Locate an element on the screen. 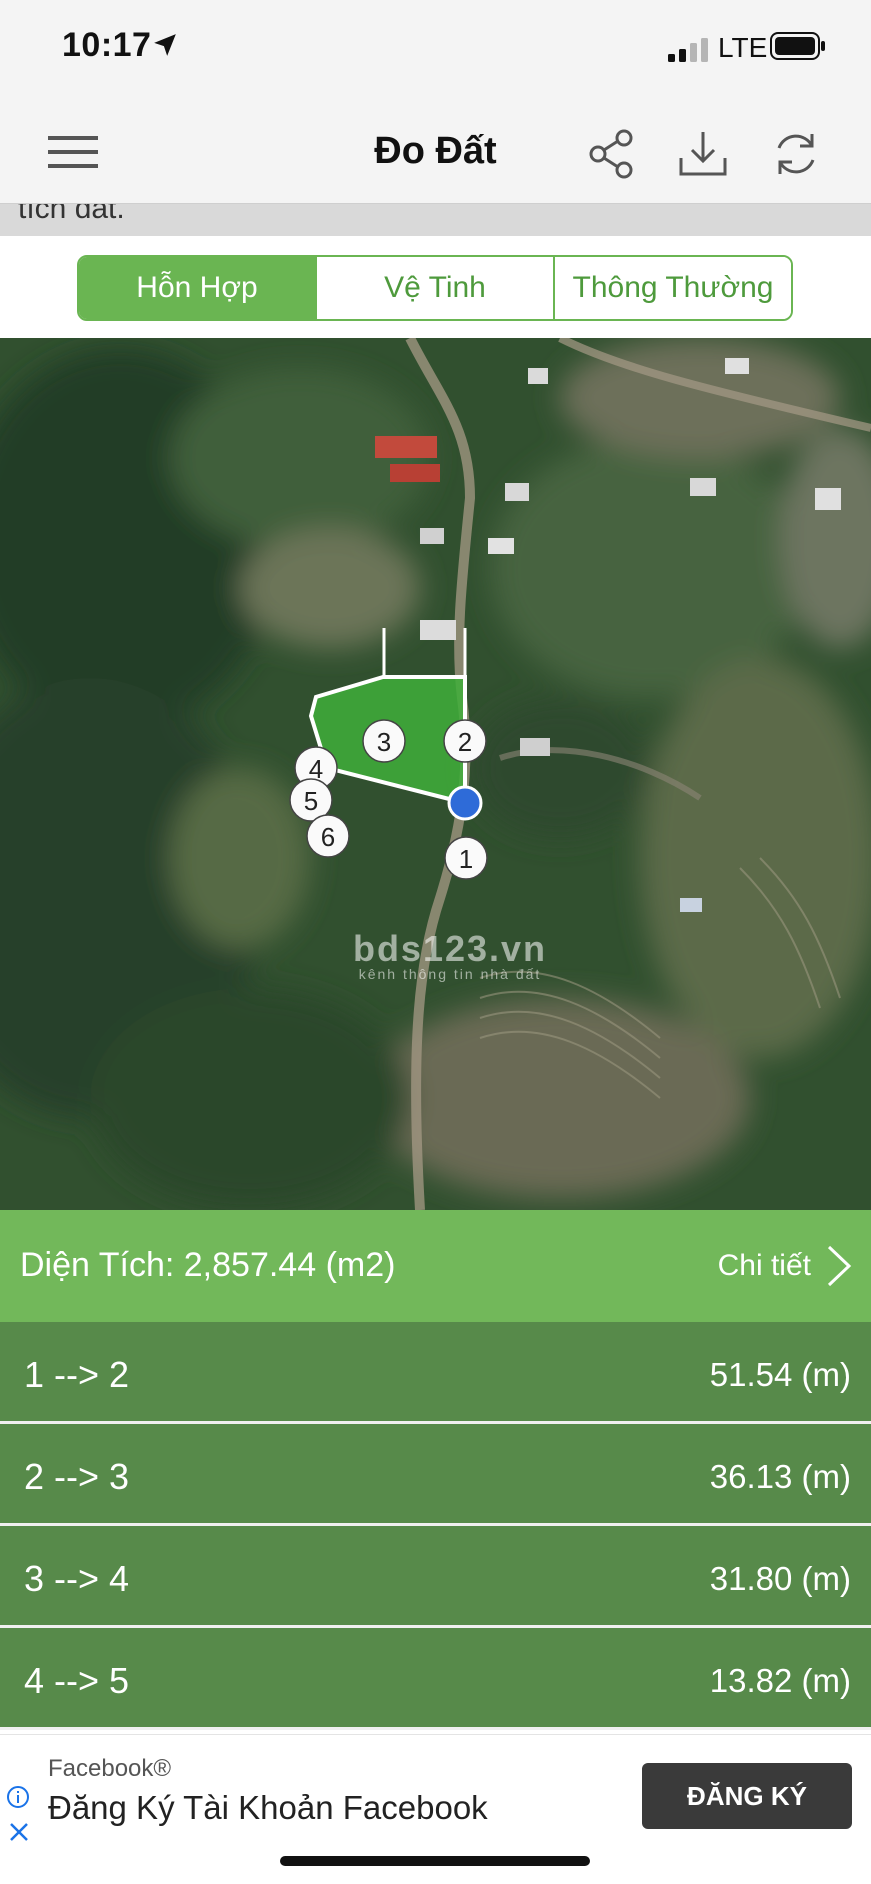 The height and width of the screenshot is (1884, 871). download-icon is located at coordinates (703, 154).